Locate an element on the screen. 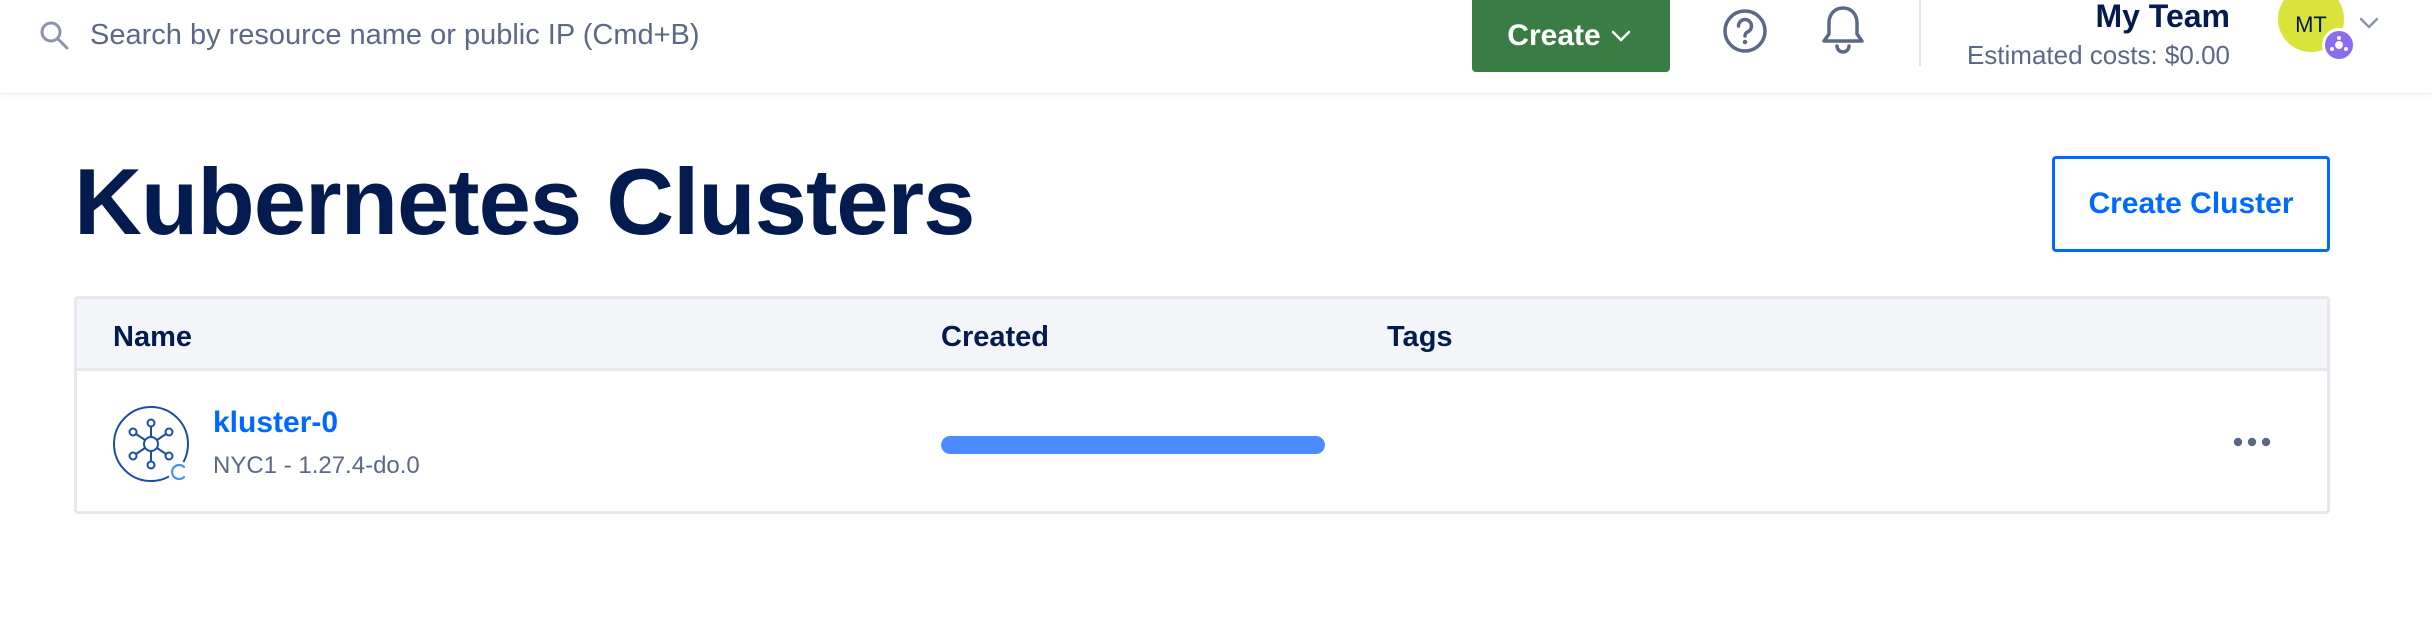 Image resolution: width=2432 pixels, height=634 pixels. page-title: Kubernetes Clusters is located at coordinates (524, 201).